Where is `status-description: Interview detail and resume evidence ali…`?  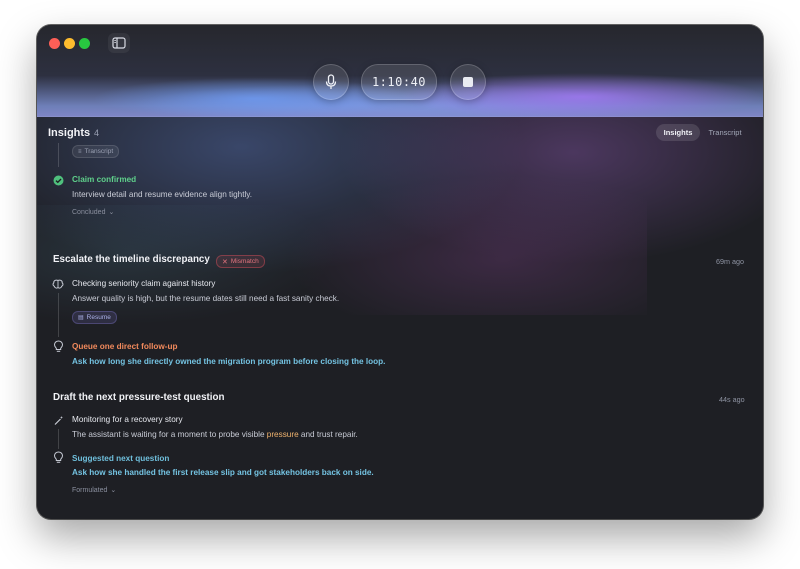
status-description: Interview detail and resume evidence ali… is located at coordinates (162, 194).